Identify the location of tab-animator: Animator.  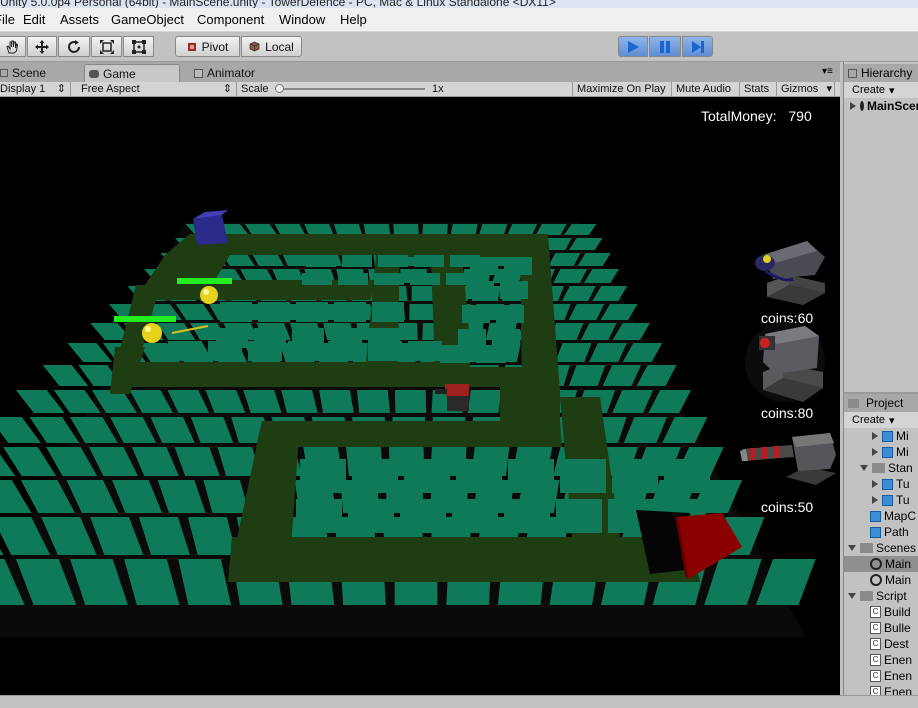
(235, 73).